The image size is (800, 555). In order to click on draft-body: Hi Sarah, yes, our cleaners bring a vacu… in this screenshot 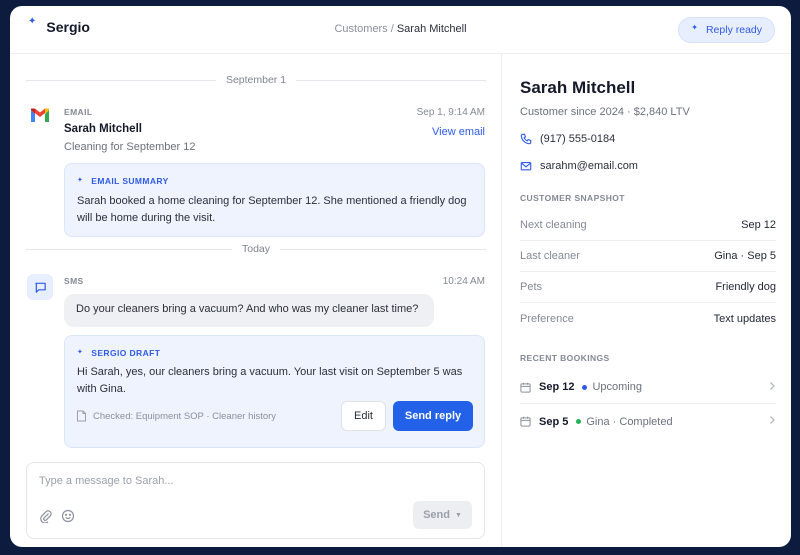, I will do `click(270, 380)`.